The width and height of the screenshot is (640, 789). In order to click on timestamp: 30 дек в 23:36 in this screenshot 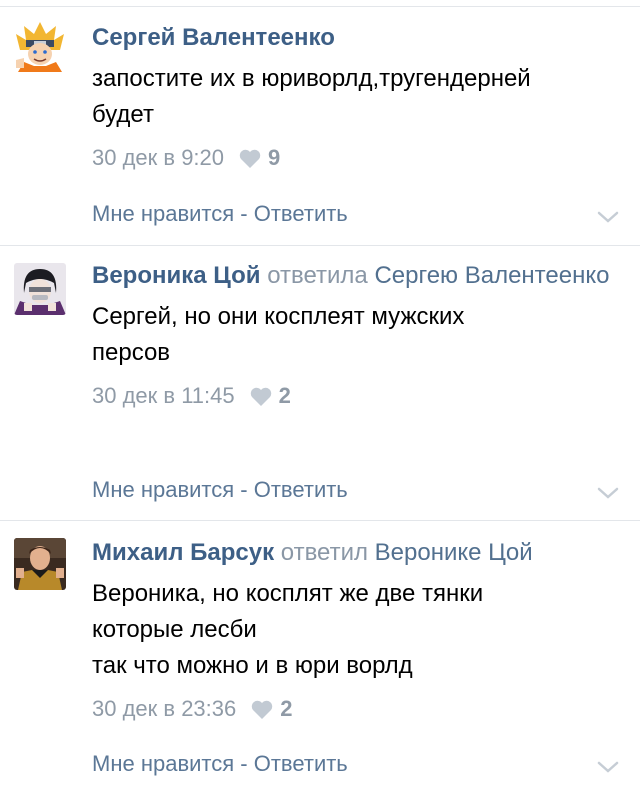, I will do `click(164, 709)`.